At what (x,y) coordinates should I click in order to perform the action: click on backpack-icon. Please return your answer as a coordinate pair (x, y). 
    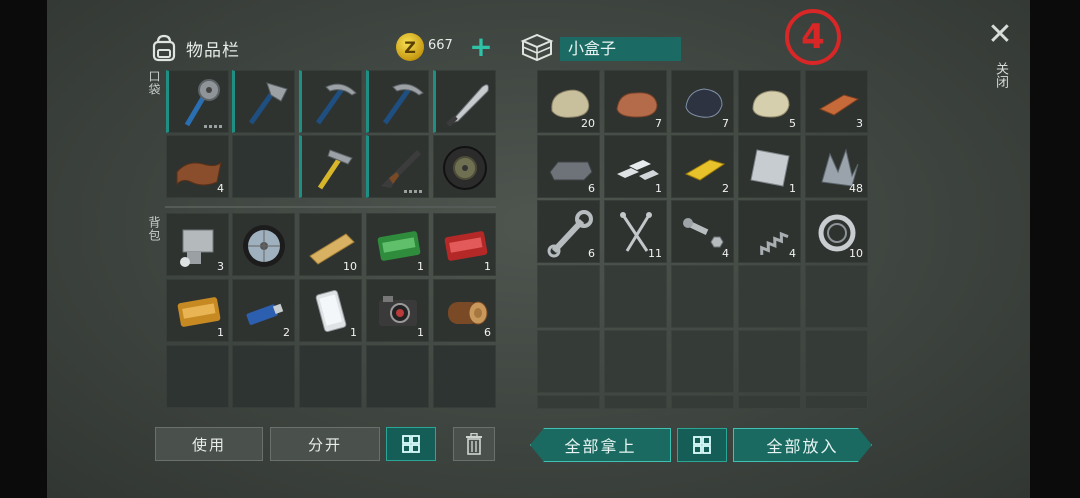
    Looking at the image, I should click on (164, 48).